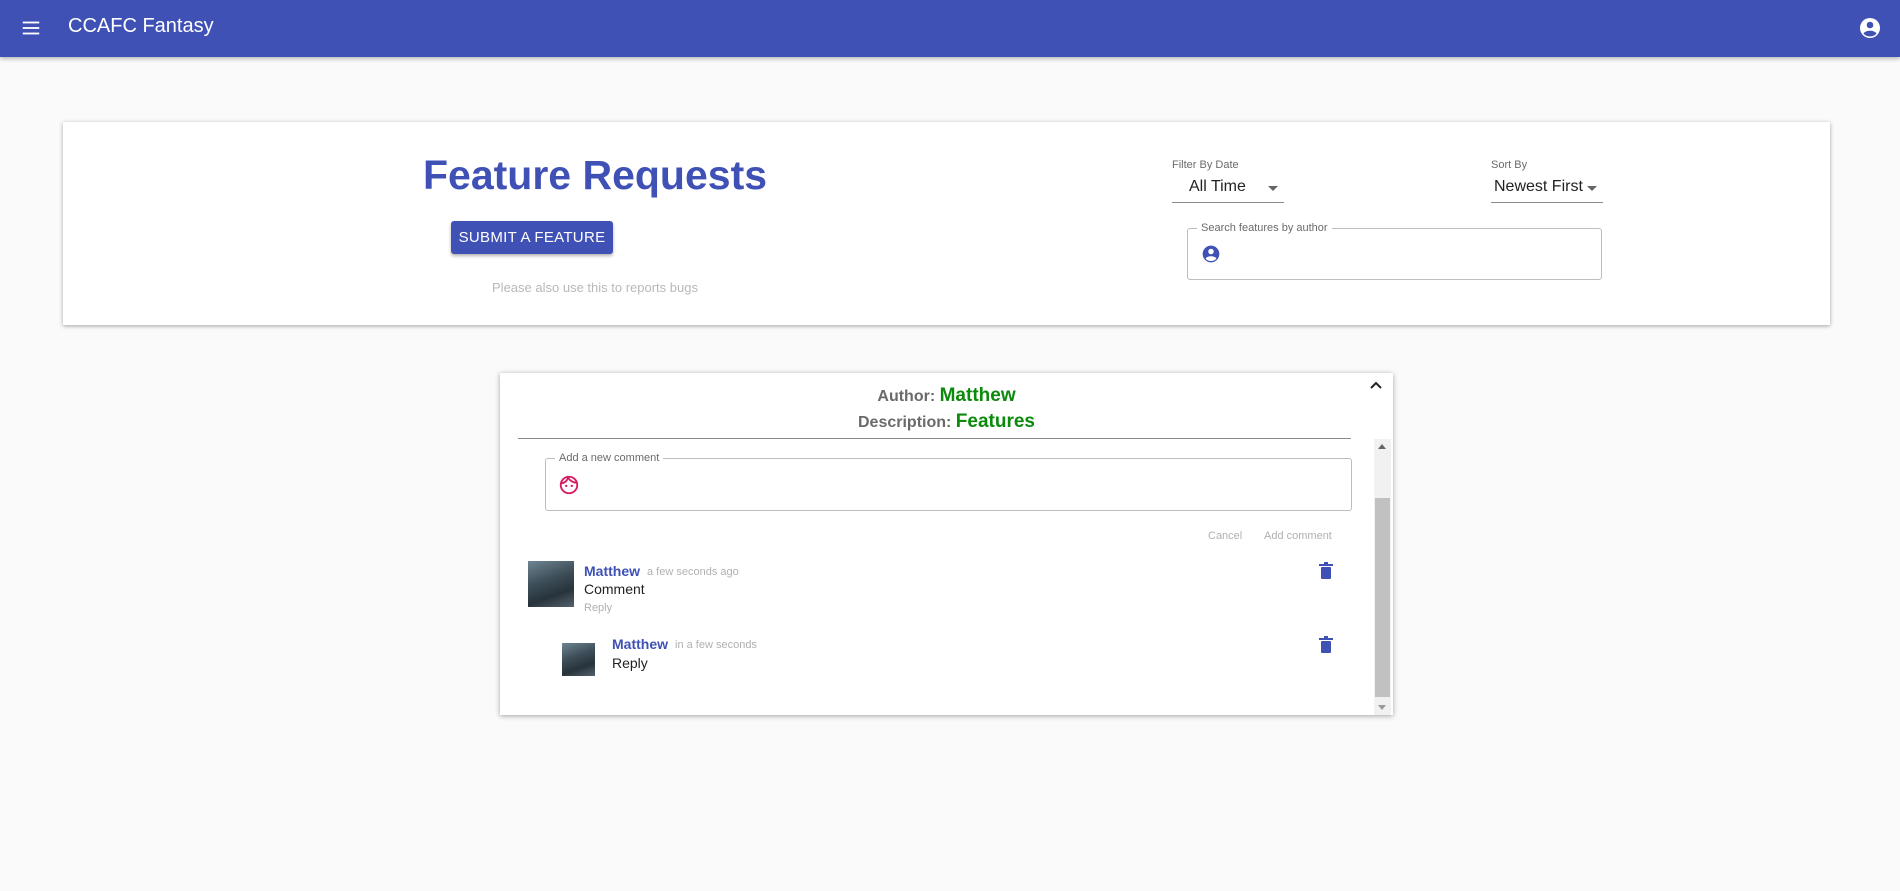 This screenshot has width=1900, height=891. Describe the element at coordinates (612, 571) in the screenshot. I see `comment-author: Matthew` at that location.